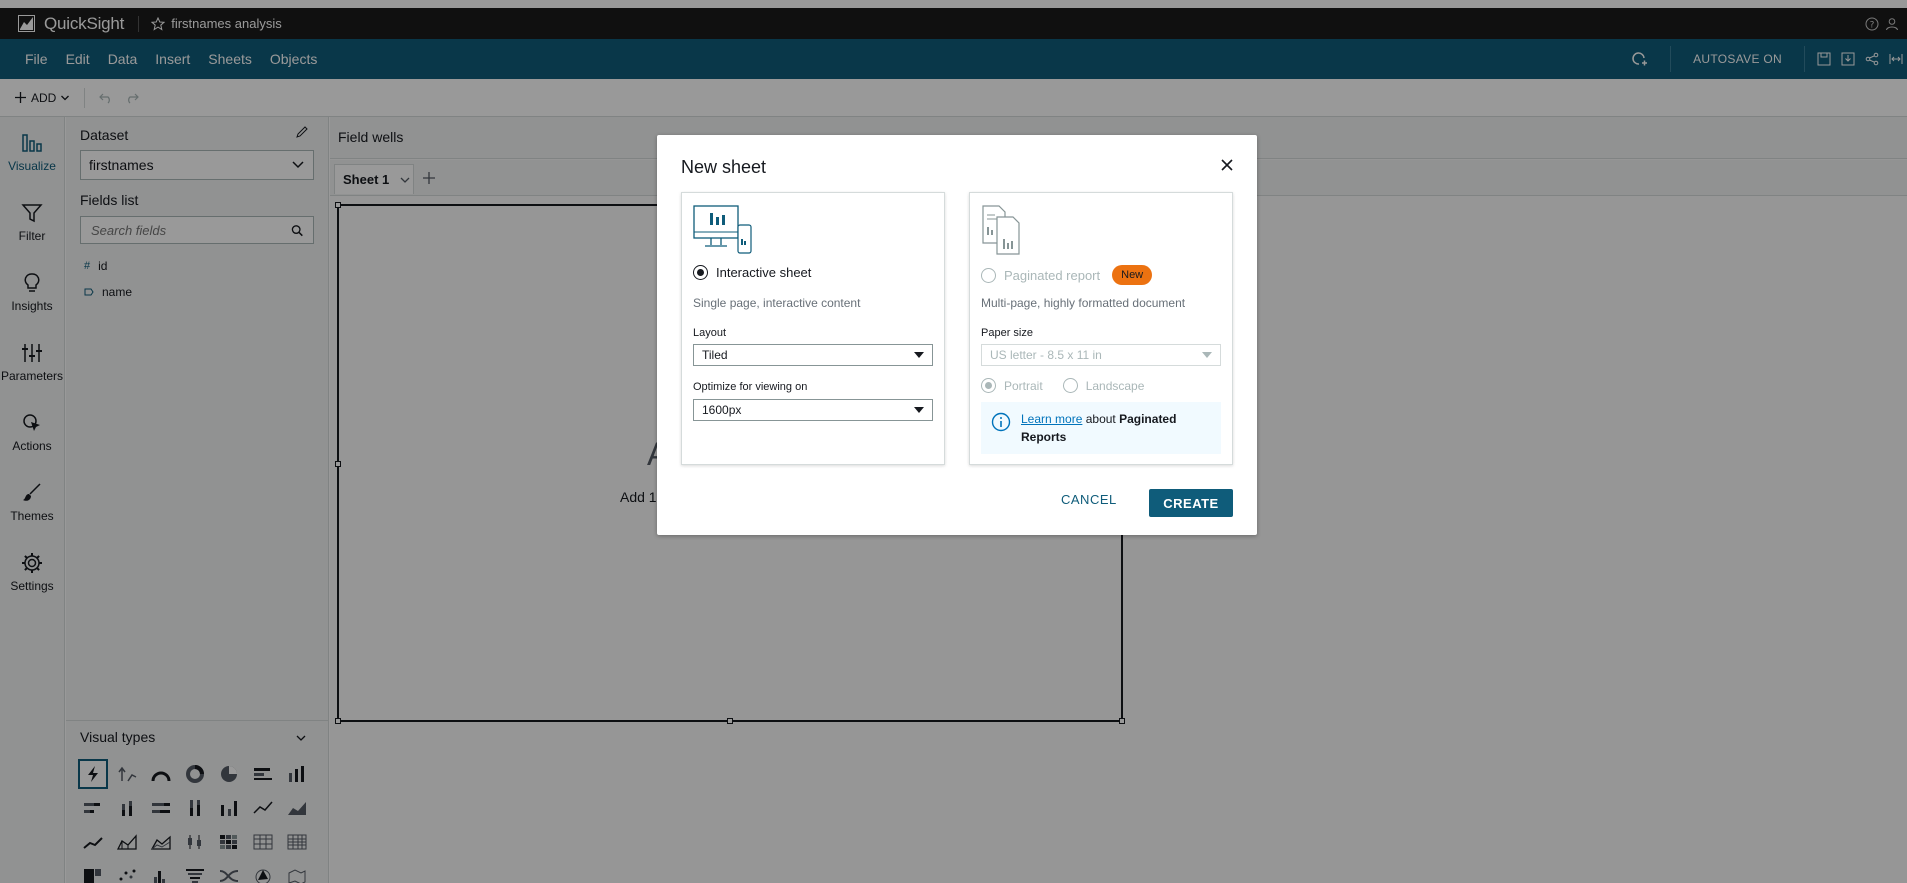 Image resolution: width=1907 pixels, height=883 pixels. I want to click on info-text: Learn more about Paginated Reports, so click(1116, 428).